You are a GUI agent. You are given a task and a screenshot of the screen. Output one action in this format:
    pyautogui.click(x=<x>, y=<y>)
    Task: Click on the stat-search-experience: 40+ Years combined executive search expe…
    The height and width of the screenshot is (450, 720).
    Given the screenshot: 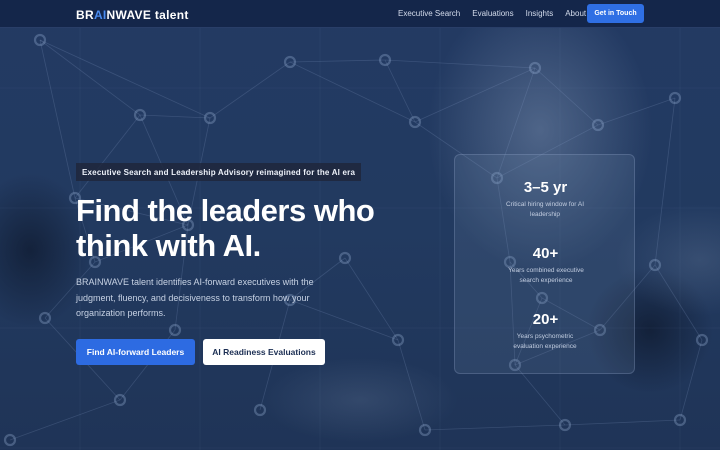 What is the action you would take?
    pyautogui.click(x=545, y=265)
    